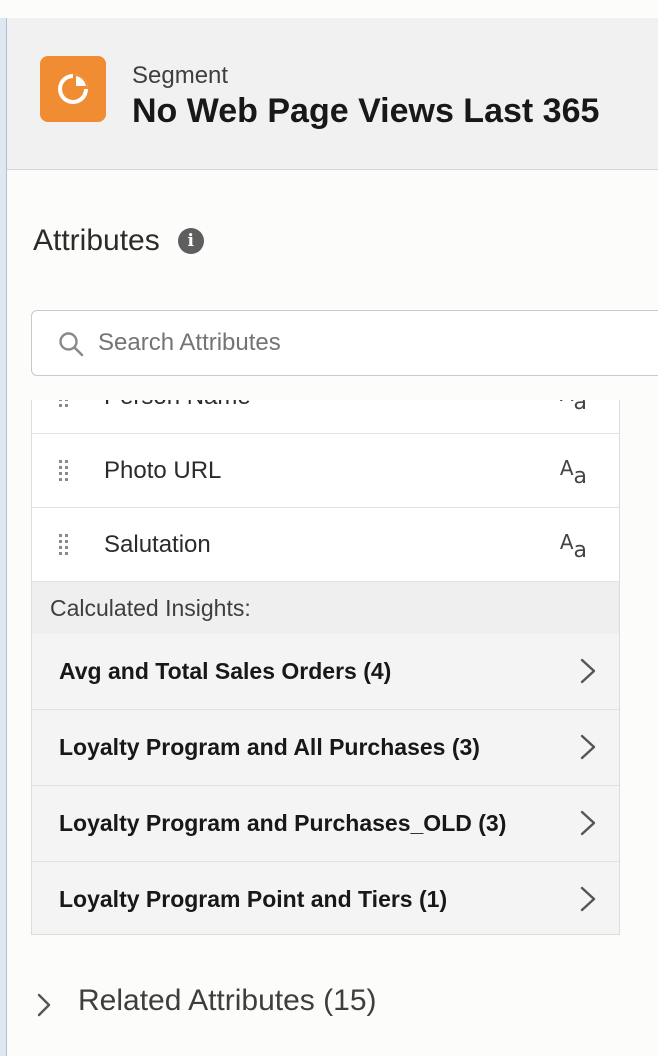  What do you see at coordinates (177, 405) in the screenshot?
I see `attribute-label: Person Name` at bounding box center [177, 405].